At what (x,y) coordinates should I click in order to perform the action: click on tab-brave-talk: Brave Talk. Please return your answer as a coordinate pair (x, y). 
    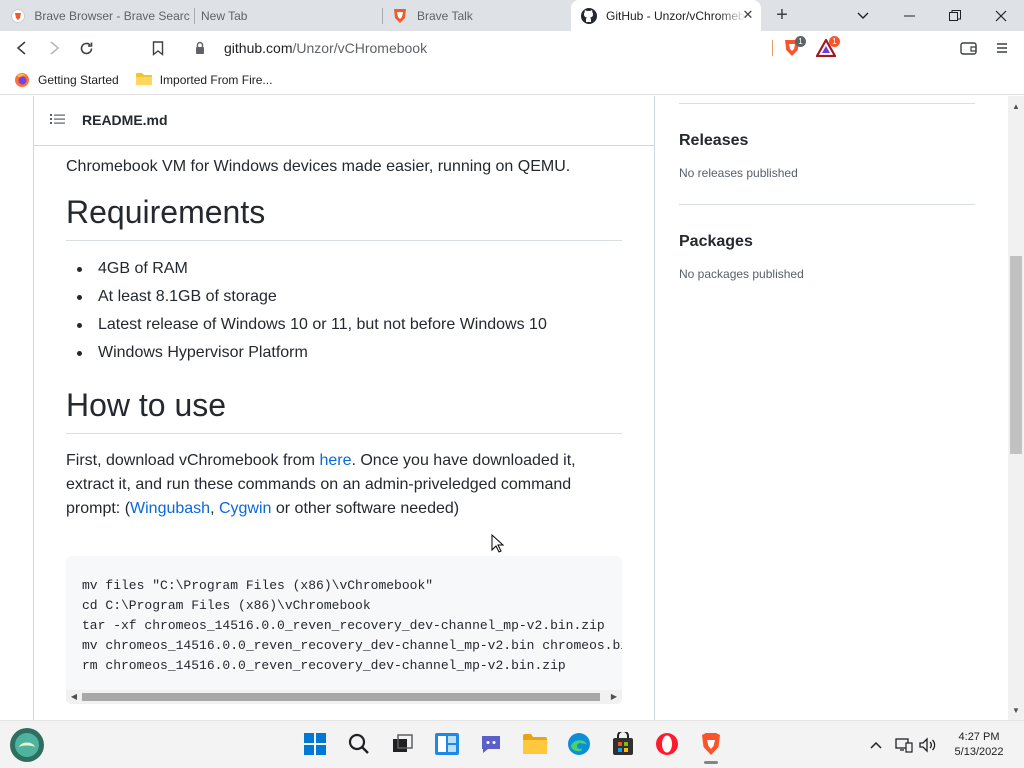
    Looking at the image, I should click on (475, 15).